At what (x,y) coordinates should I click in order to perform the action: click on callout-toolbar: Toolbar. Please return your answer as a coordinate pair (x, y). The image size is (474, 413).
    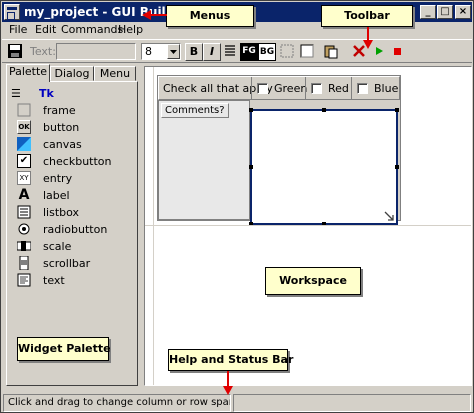
    Looking at the image, I should click on (367, 16).